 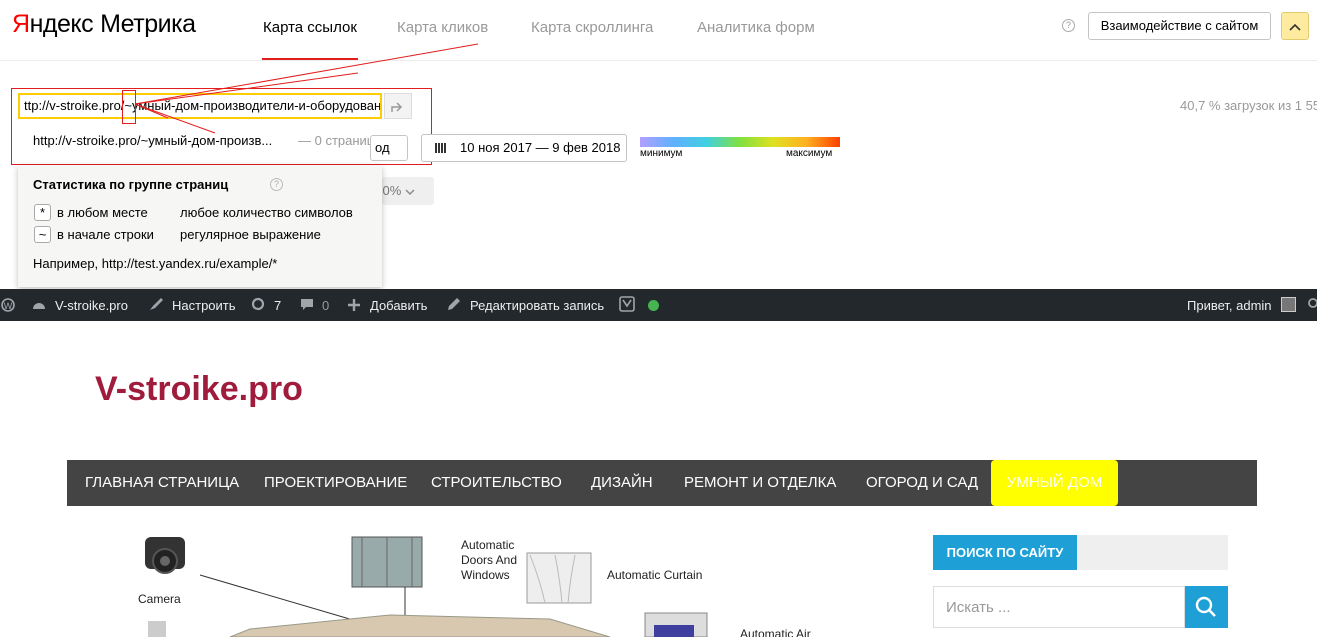 What do you see at coordinates (1288, 304) in the screenshot?
I see `avatar` at bounding box center [1288, 304].